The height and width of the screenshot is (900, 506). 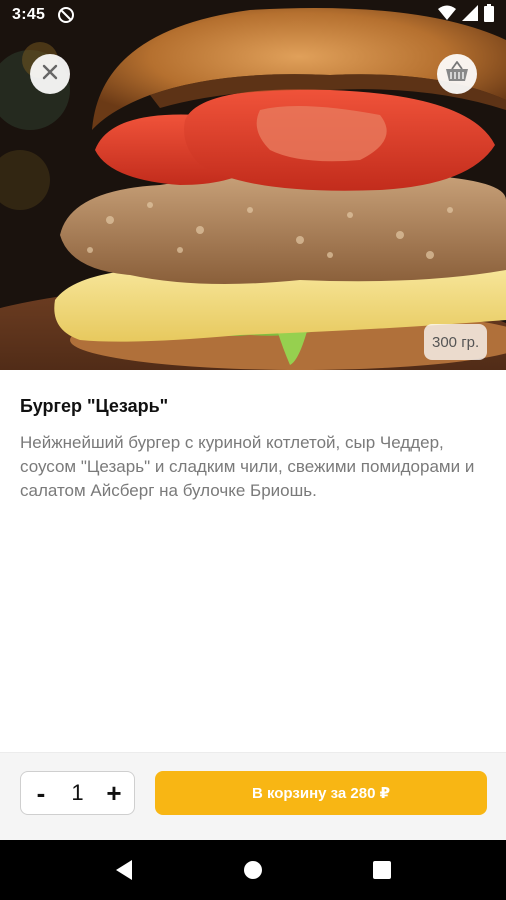 I want to click on system-nav-bar, so click(x=253, y=870).